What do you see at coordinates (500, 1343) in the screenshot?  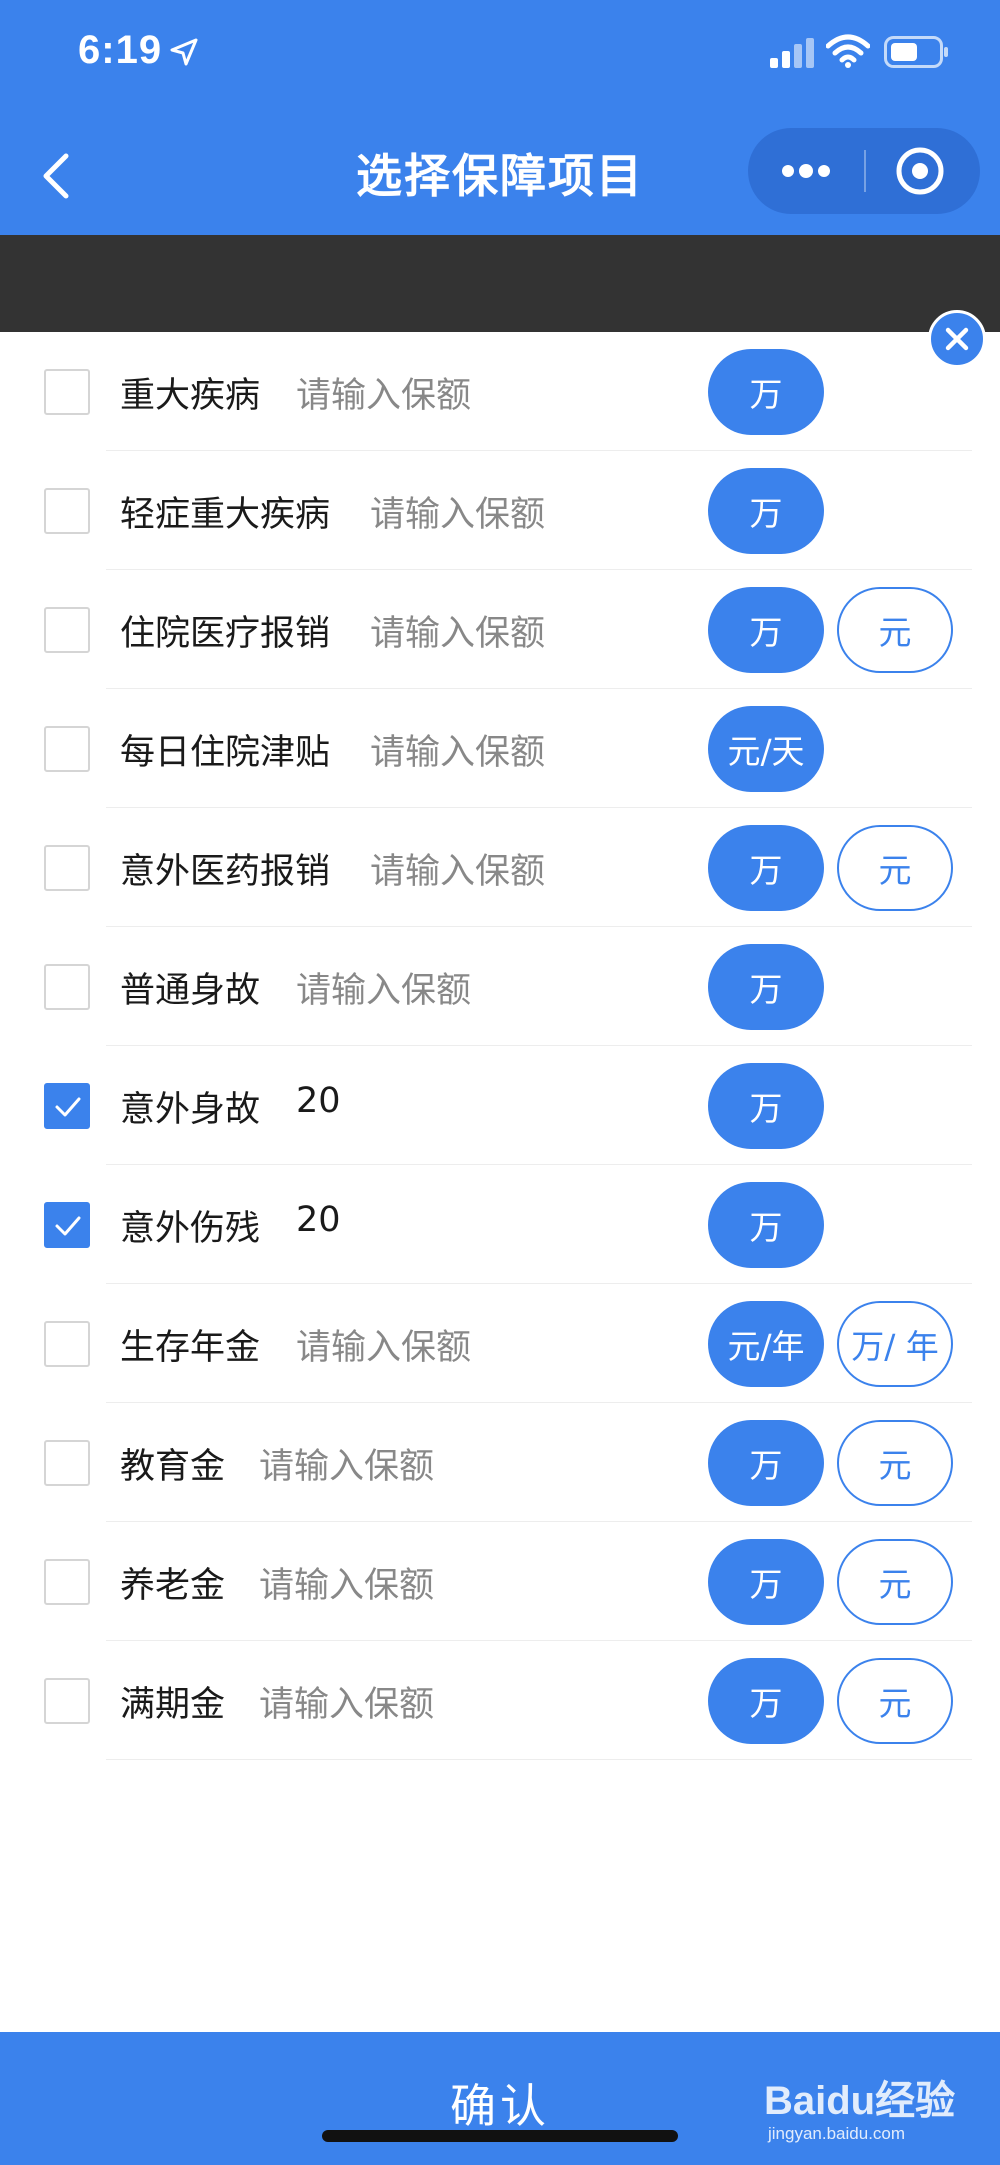 I see `coverage-row: 生存年金 请输入保额 元/年 万/ 年` at bounding box center [500, 1343].